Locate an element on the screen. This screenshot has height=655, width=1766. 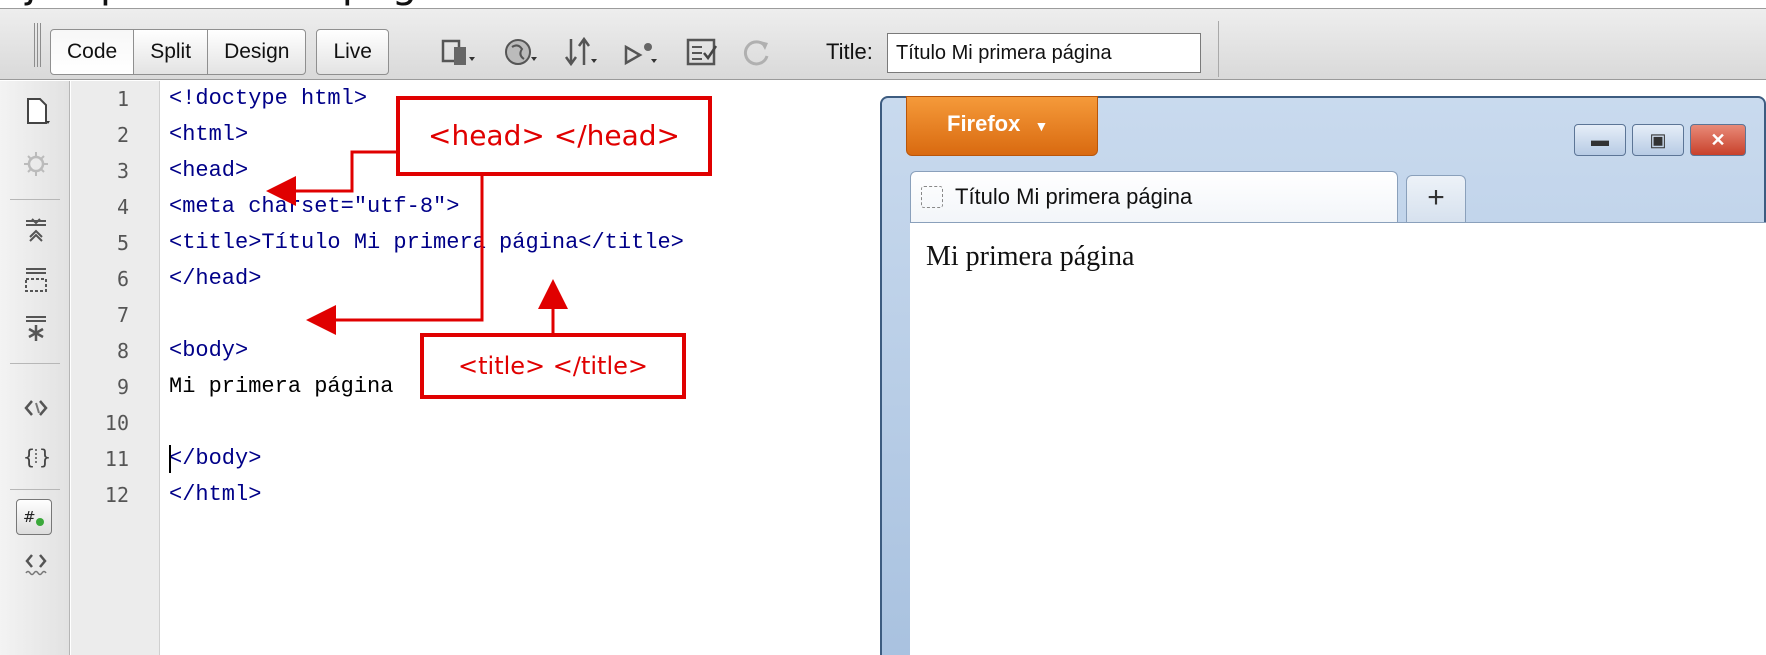
page-favicon-icon is located at coordinates (932, 197).